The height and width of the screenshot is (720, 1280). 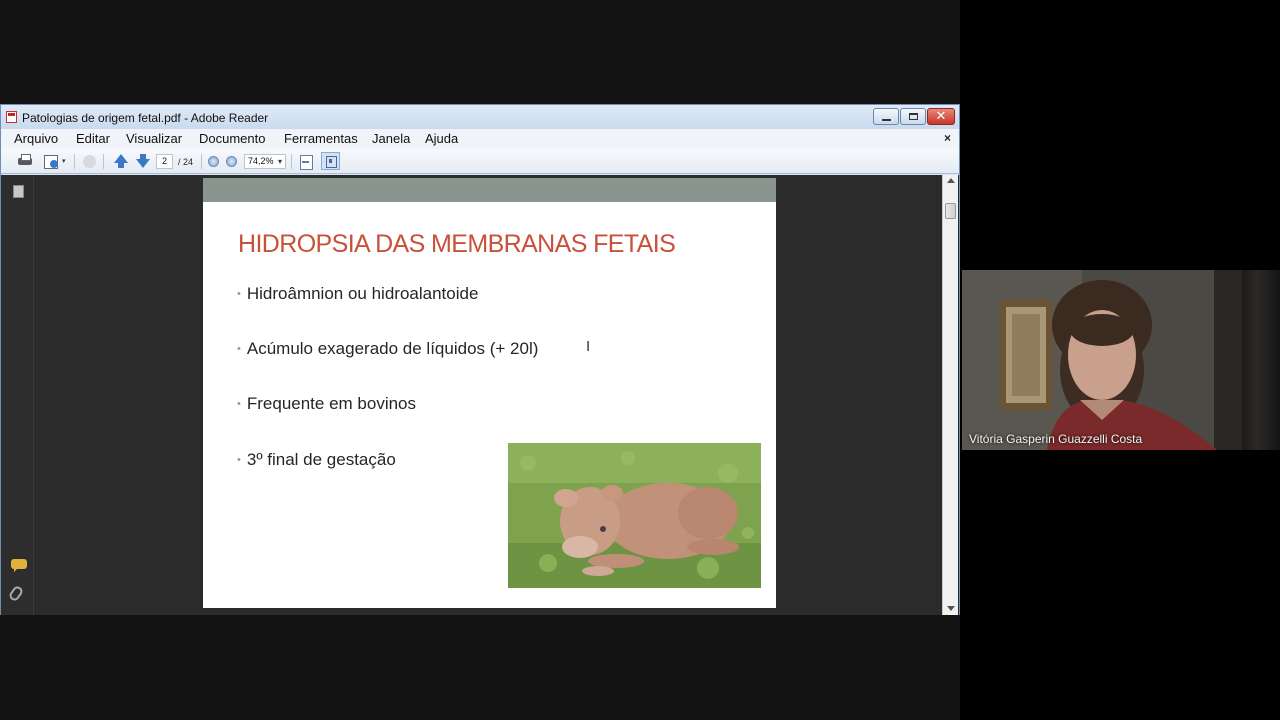 I want to click on bullet-item: • Acúmulo exagerado de líquidos (+ 20l), so click(x=388, y=348).